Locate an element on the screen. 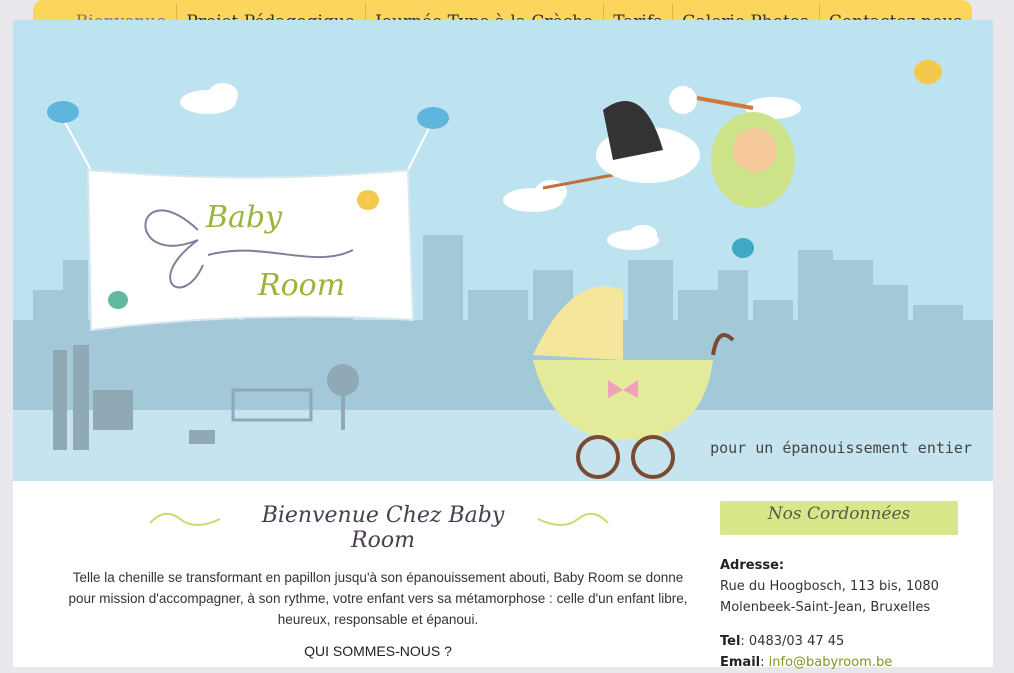 The image size is (1014, 673). tel-label: Tel is located at coordinates (730, 641).